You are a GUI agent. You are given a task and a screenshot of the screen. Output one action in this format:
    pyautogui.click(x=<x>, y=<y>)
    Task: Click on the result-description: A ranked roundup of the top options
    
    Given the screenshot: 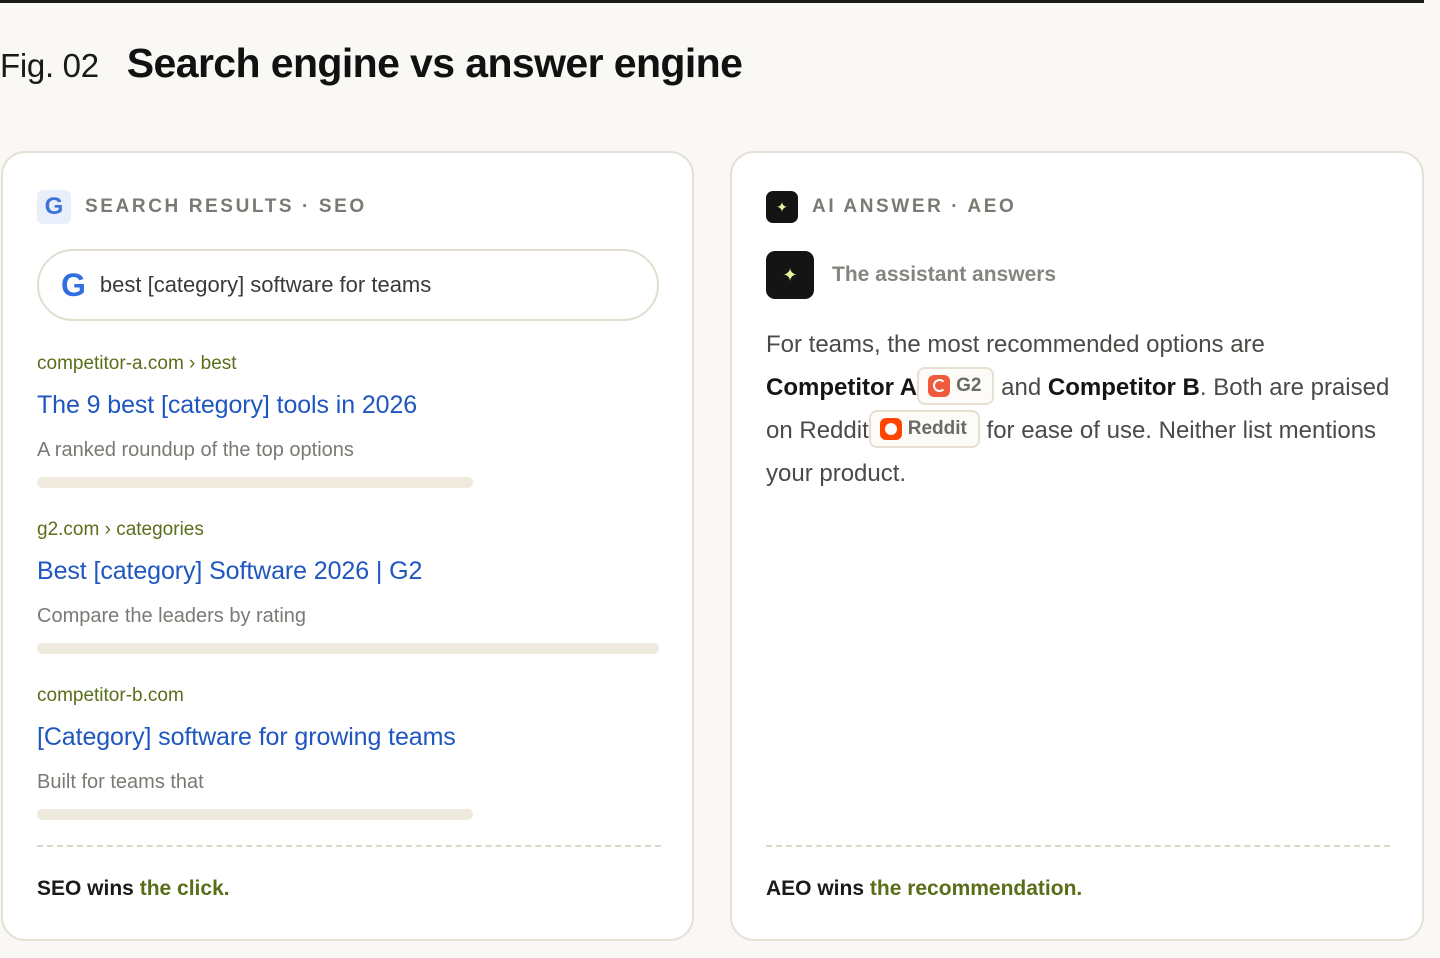 What is the action you would take?
    pyautogui.click(x=195, y=450)
    